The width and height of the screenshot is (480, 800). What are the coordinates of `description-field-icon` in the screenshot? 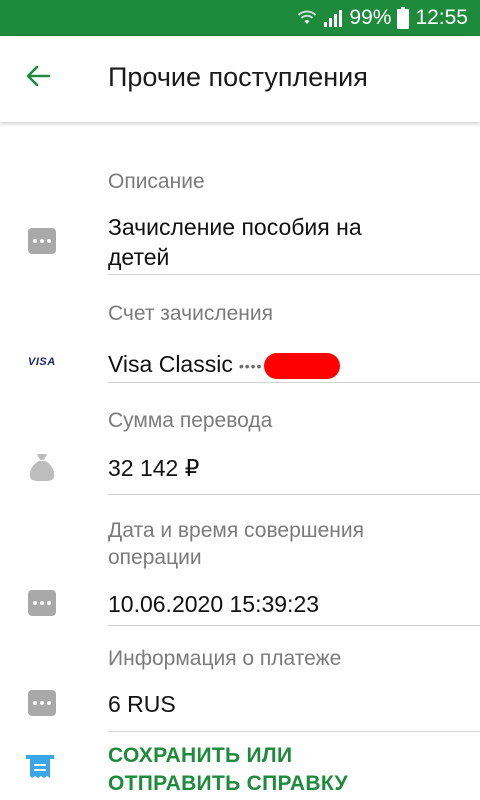 It's located at (42, 241).